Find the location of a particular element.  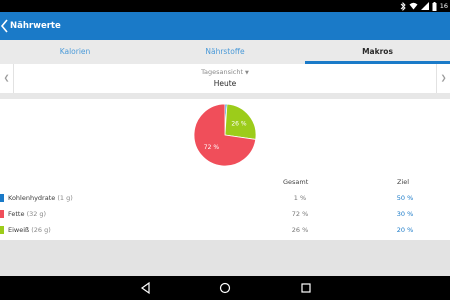

protein-color-swatch is located at coordinates (2, 230).